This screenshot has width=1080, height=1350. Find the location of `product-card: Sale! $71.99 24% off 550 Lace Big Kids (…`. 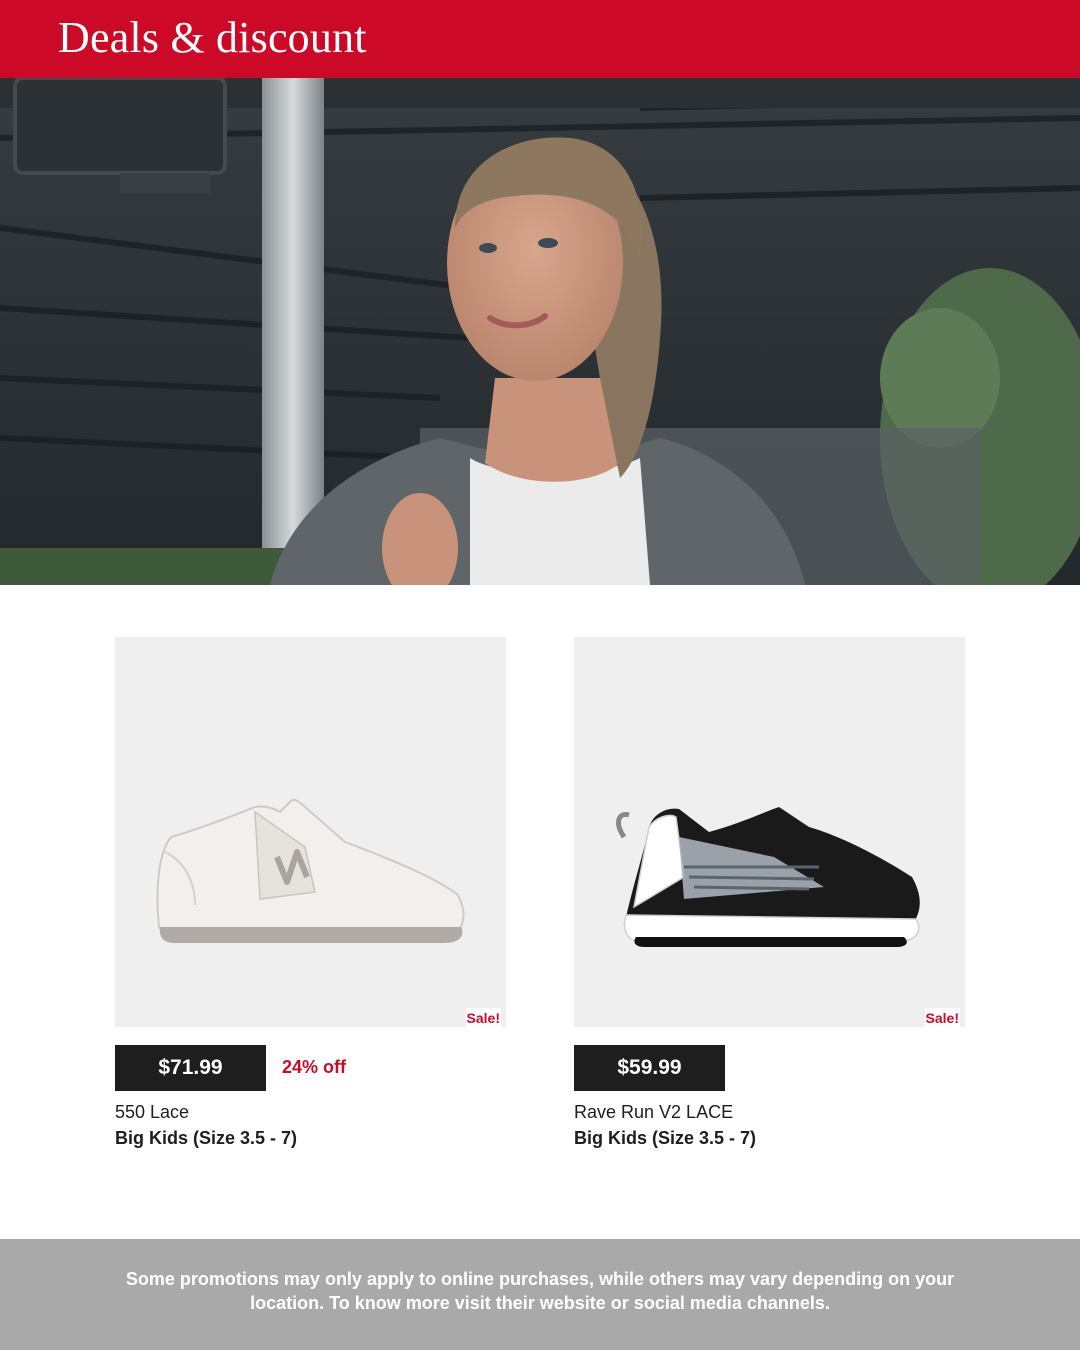

product-card: Sale! $71.99 24% off 550 Lace Big Kids (… is located at coordinates (310, 894).